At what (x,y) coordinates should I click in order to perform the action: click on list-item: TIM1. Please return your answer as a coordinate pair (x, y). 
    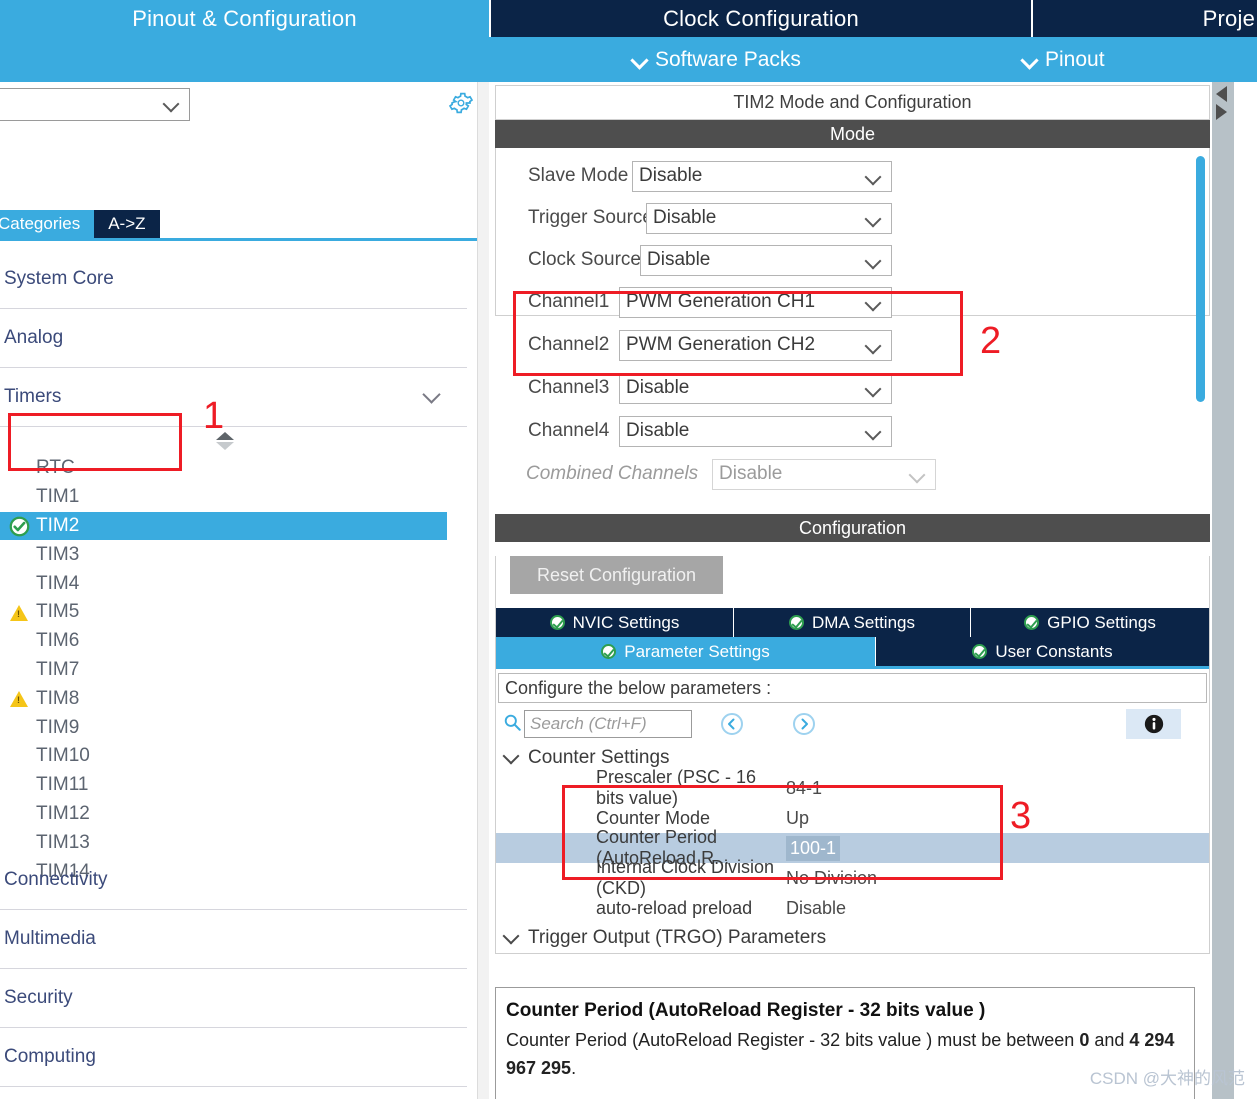
    Looking at the image, I should click on (238, 497).